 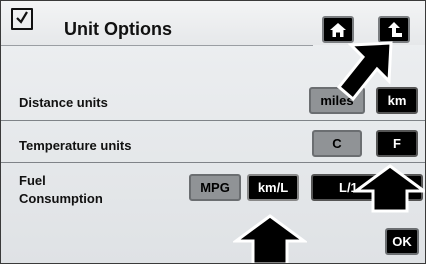 I want to click on fuel-consumption-label-line2: Consumption, so click(x=61, y=198).